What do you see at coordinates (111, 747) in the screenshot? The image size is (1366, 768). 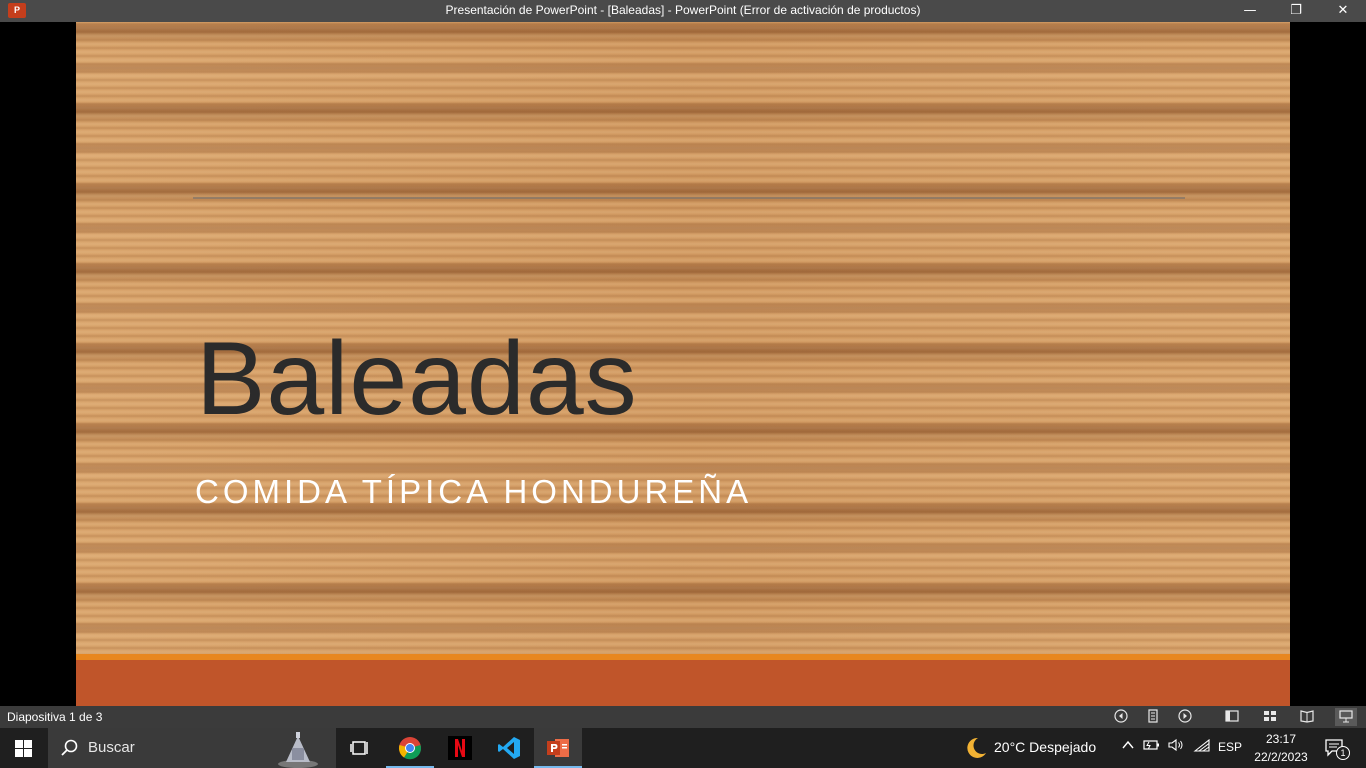 I see `search-placeholder: Buscar` at bounding box center [111, 747].